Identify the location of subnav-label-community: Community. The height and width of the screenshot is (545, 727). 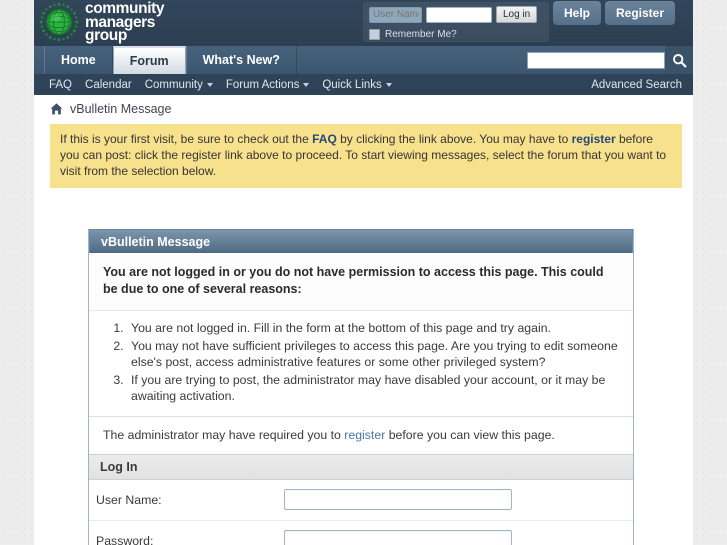
(173, 84).